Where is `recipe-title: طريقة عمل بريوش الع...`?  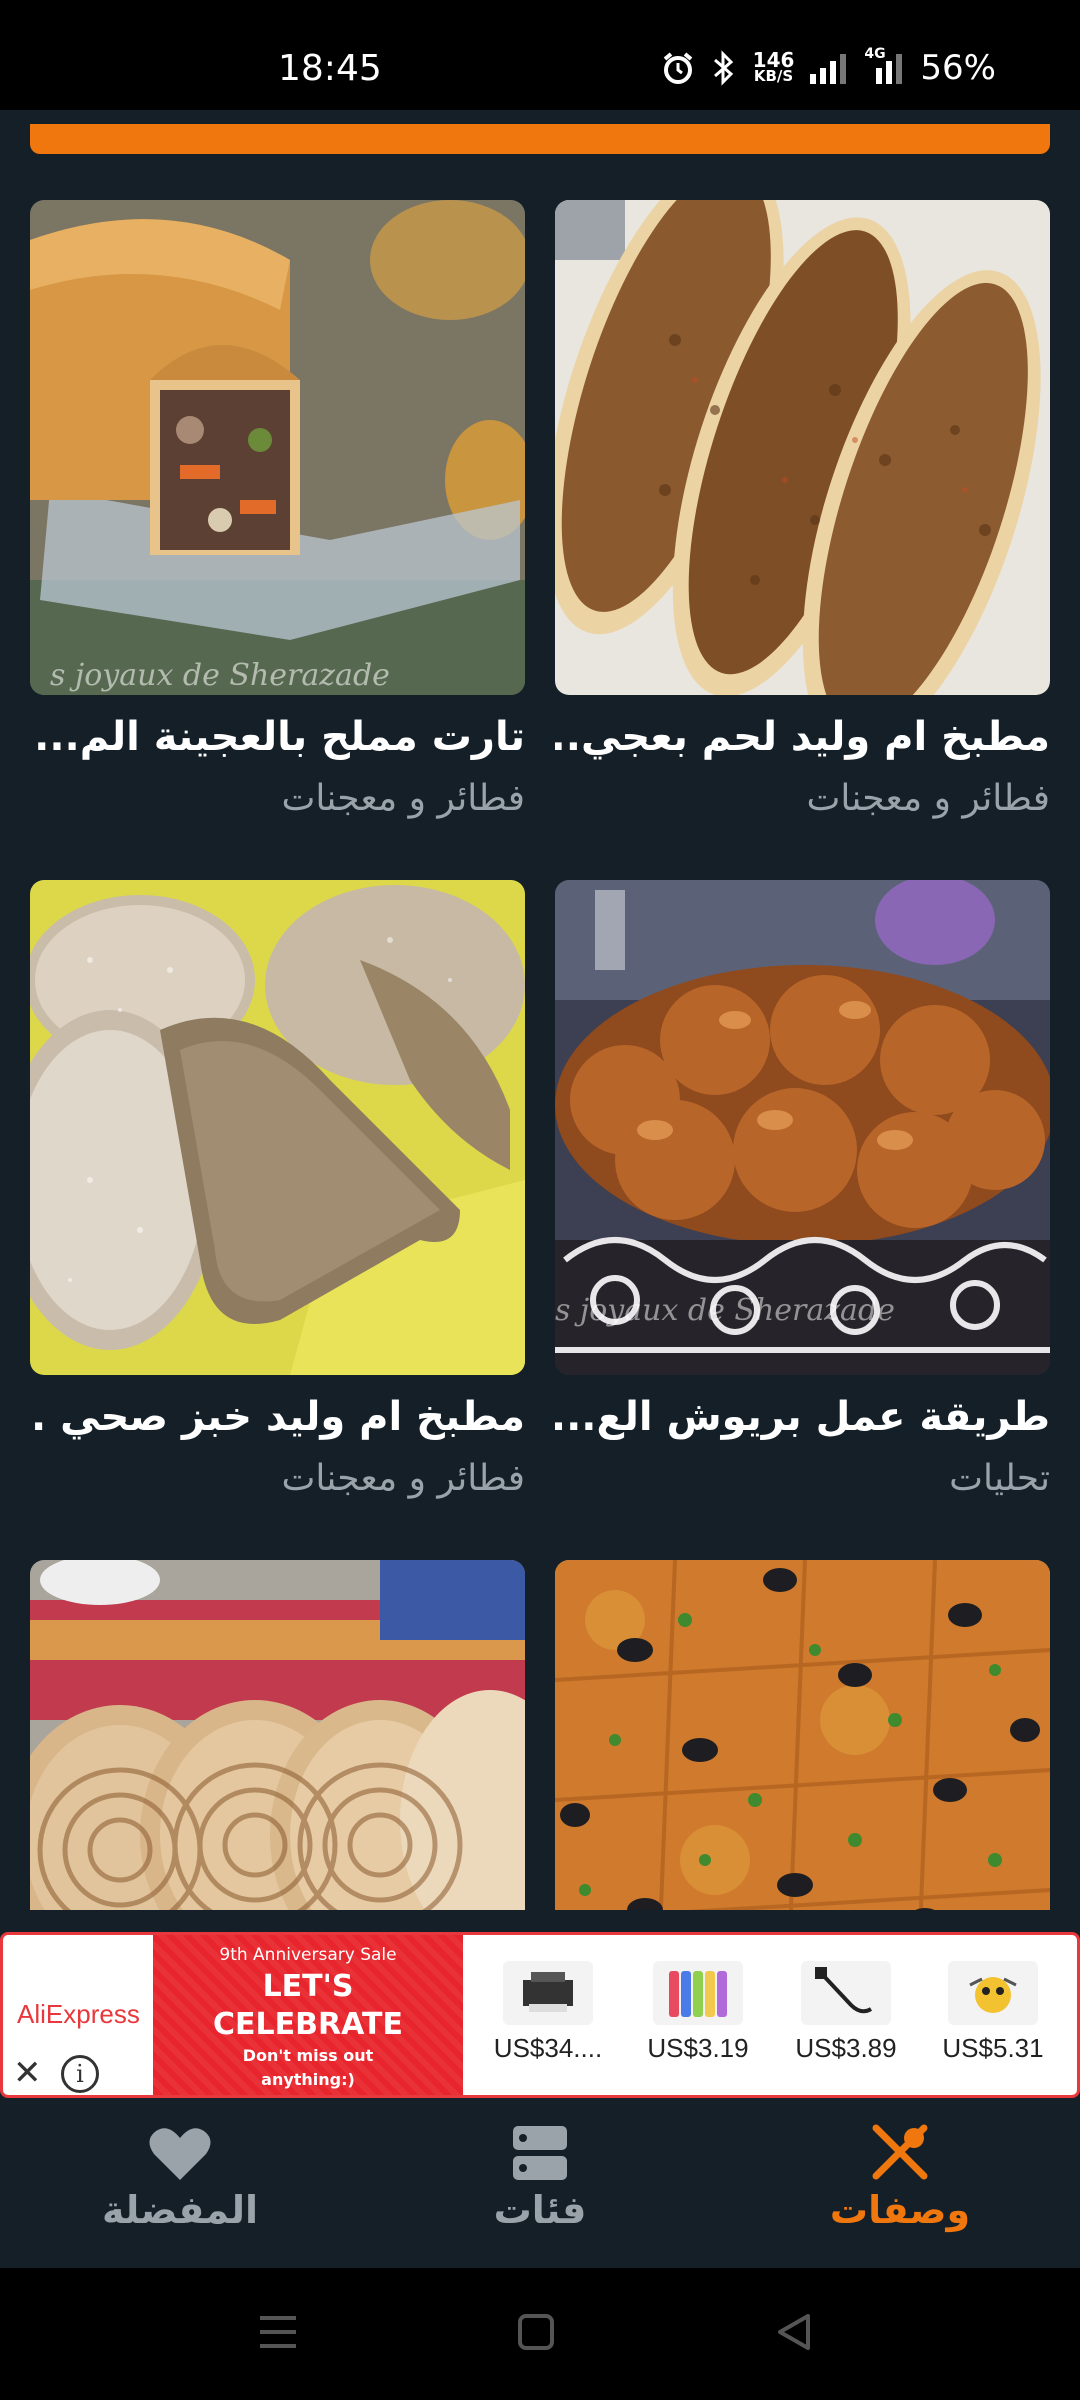 recipe-title: طريقة عمل بريوش الع... is located at coordinates (802, 1417).